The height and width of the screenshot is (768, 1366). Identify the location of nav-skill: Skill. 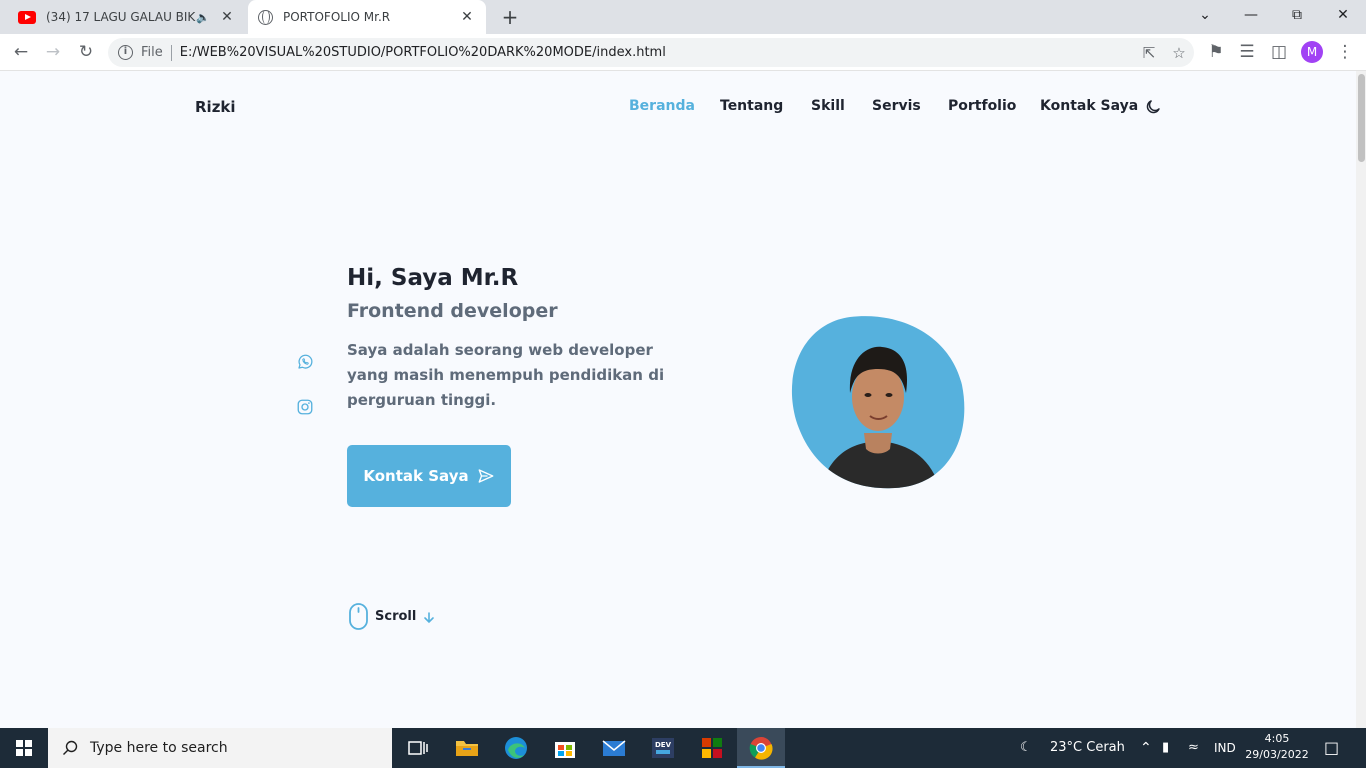
(828, 106).